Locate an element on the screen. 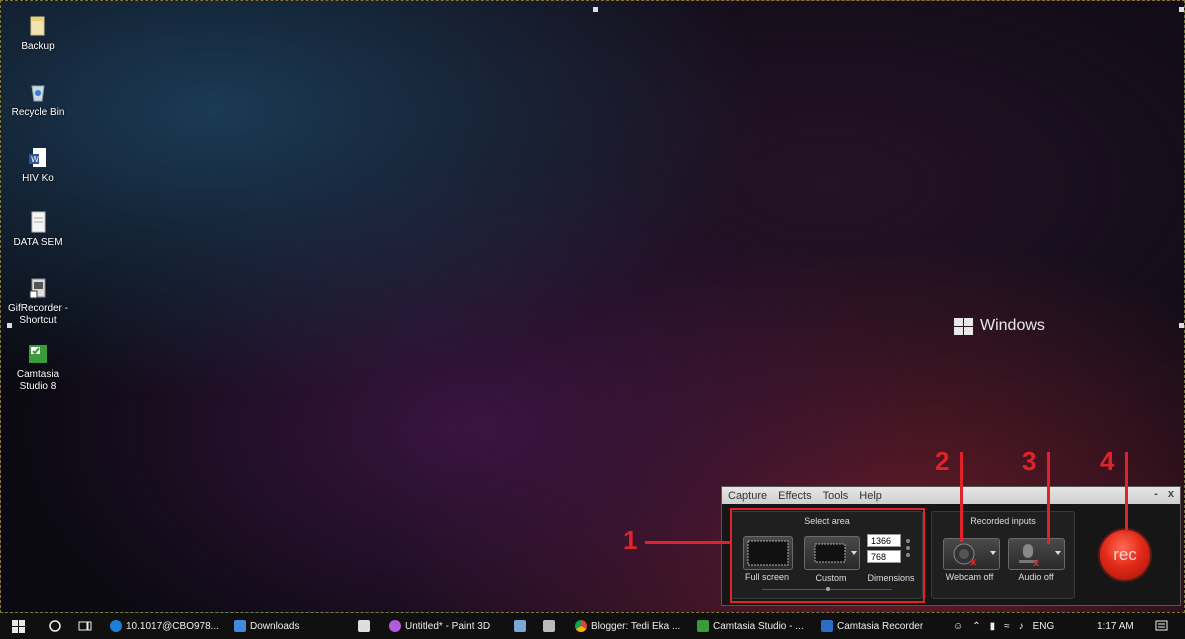  svg-text: W is located at coordinates (35, 159).